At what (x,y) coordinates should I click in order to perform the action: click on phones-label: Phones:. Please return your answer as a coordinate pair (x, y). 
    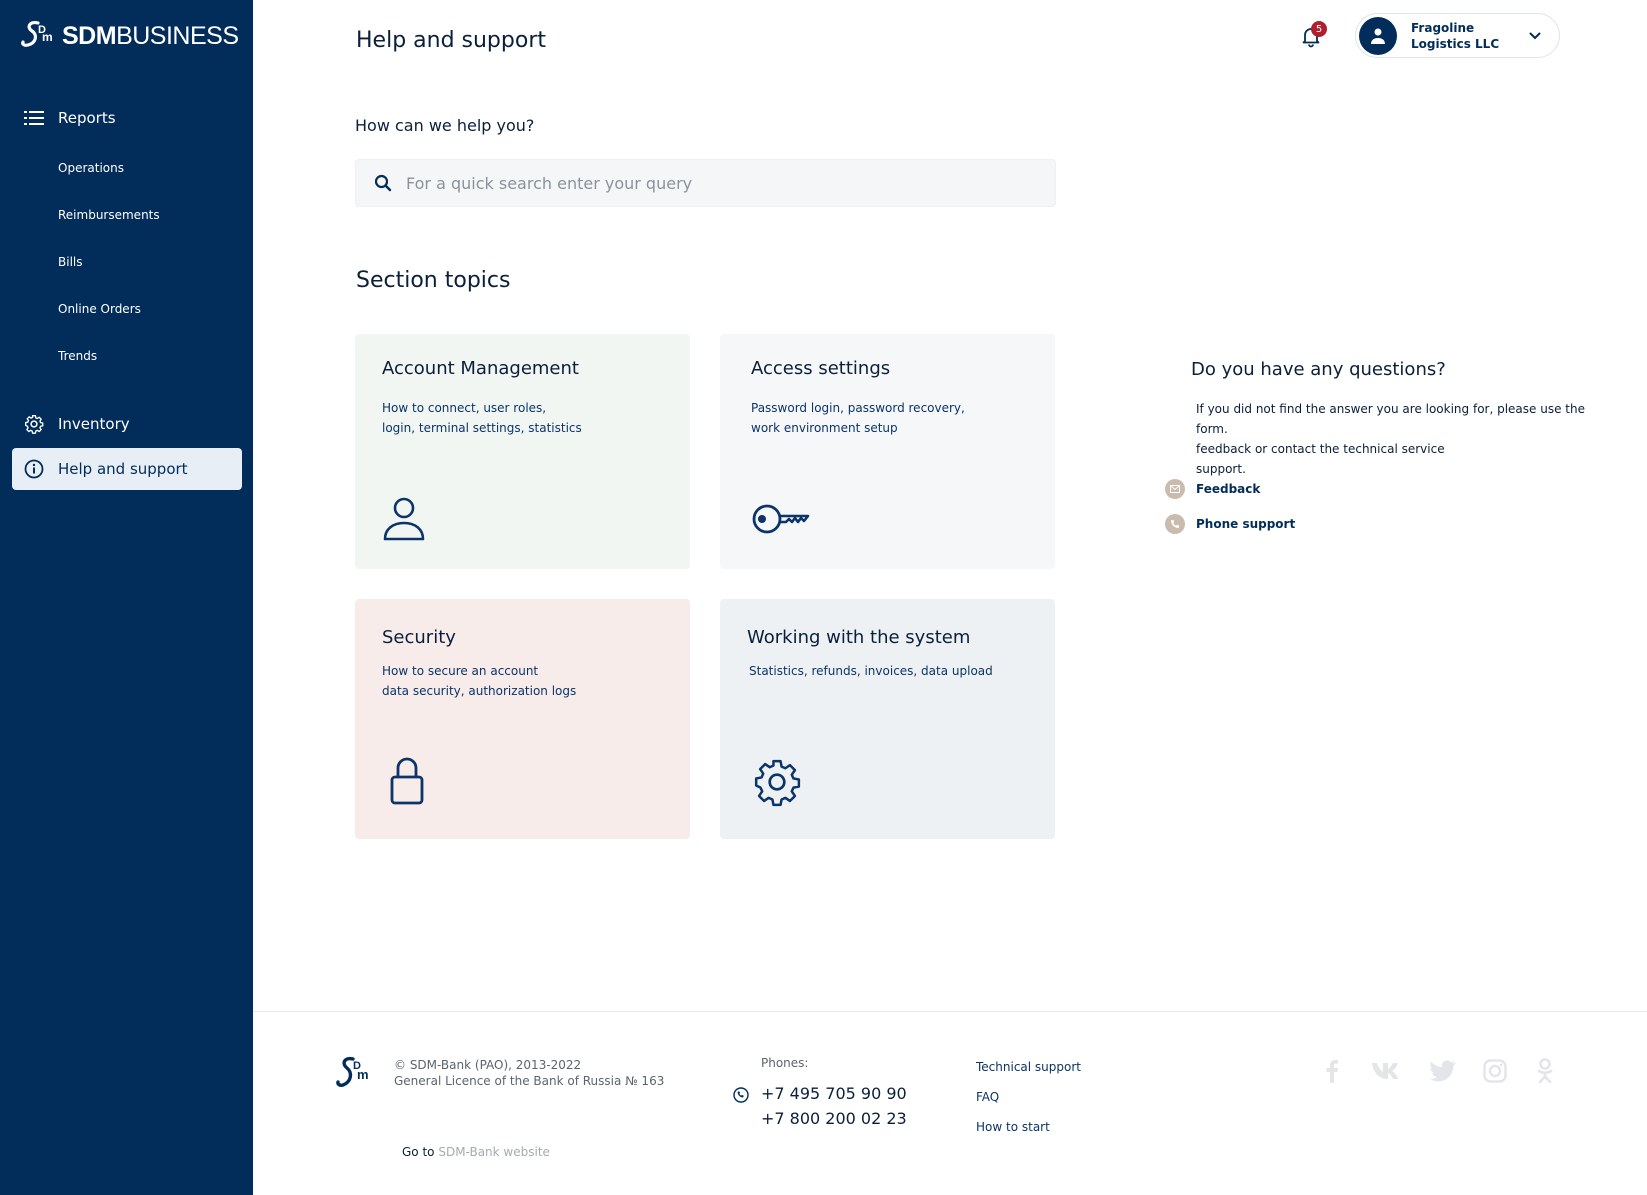
    Looking at the image, I should click on (785, 1063).